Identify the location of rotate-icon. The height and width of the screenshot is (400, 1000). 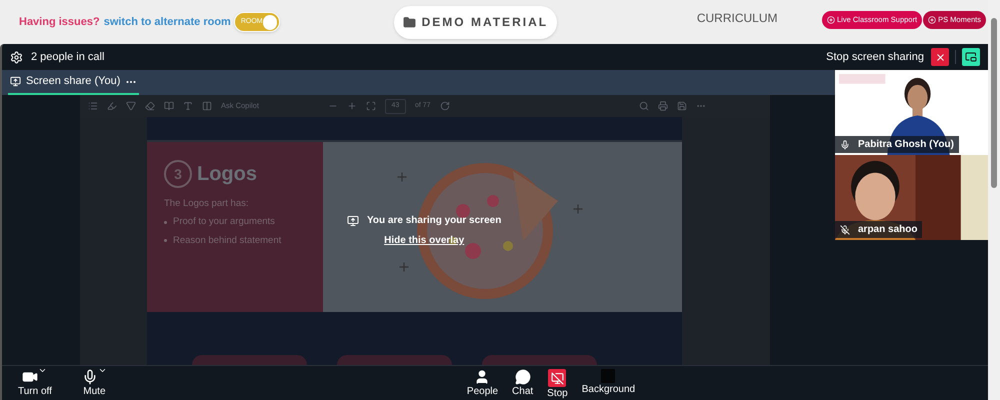
(445, 106).